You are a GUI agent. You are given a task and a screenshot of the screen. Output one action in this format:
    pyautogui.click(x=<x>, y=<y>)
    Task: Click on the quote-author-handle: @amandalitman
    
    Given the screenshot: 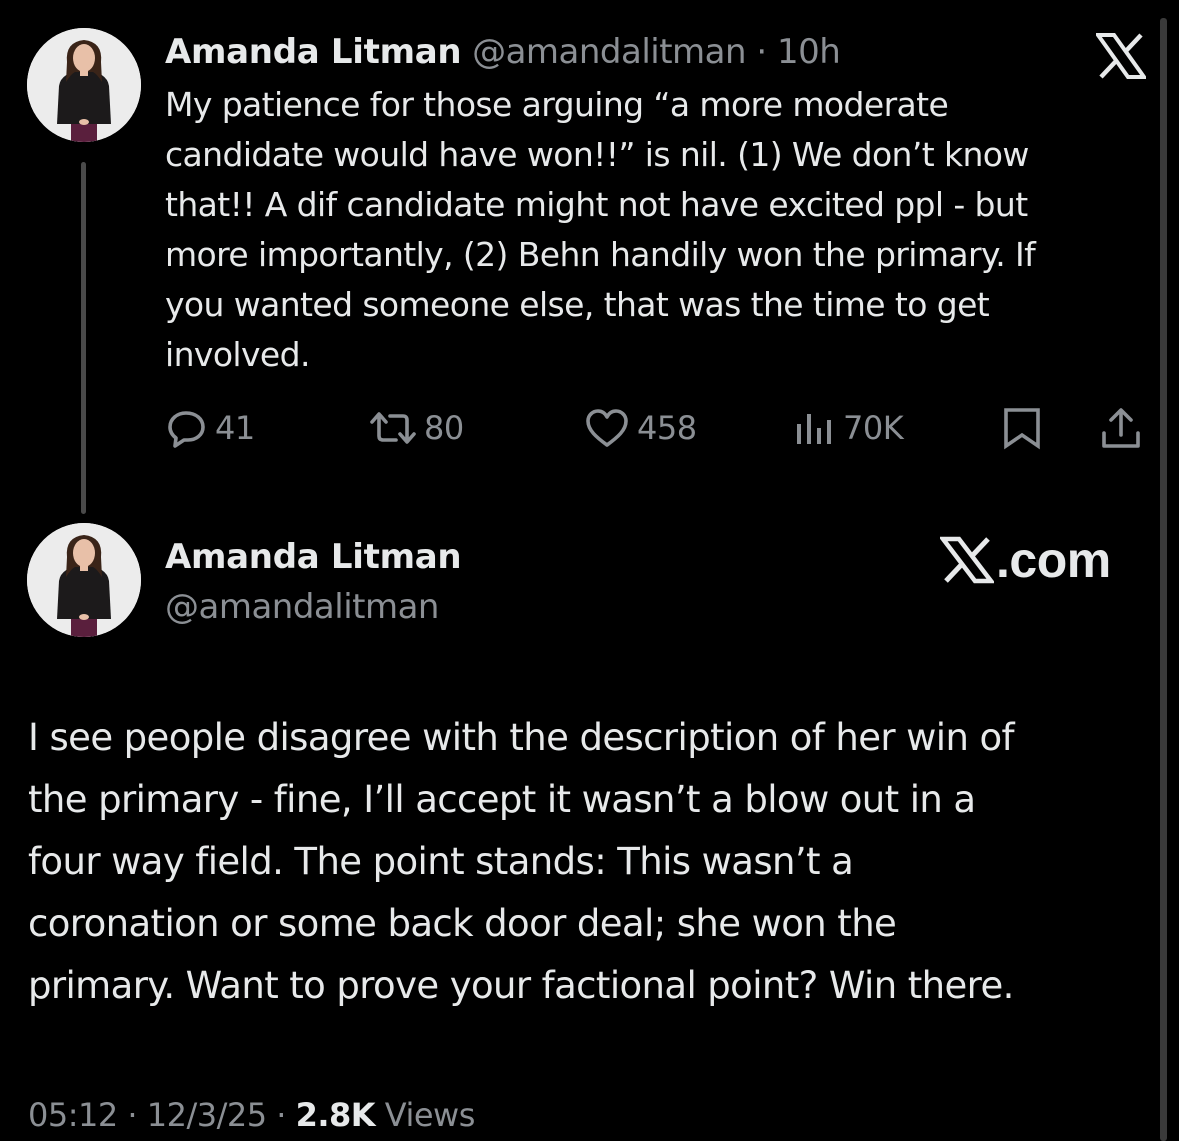 What is the action you would take?
    pyautogui.click(x=302, y=607)
    